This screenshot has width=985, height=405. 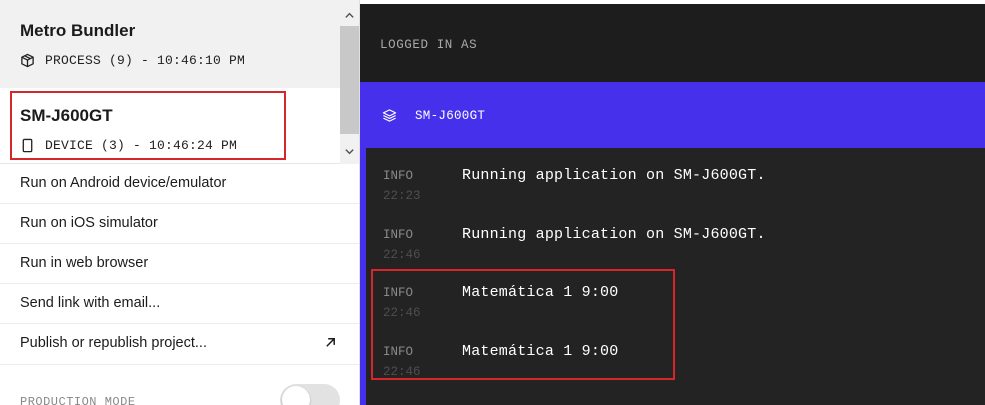 What do you see at coordinates (402, 196) in the screenshot?
I see `log-time: 22:23` at bounding box center [402, 196].